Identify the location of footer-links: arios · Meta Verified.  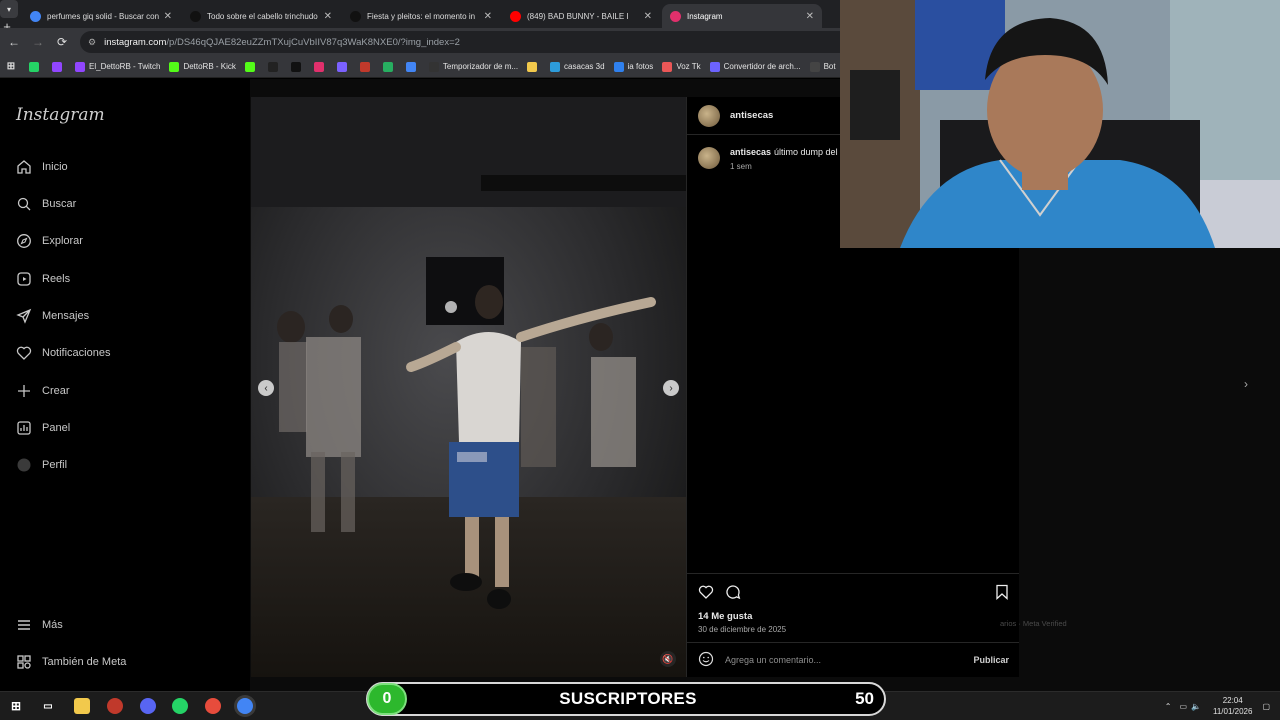
(1033, 623).